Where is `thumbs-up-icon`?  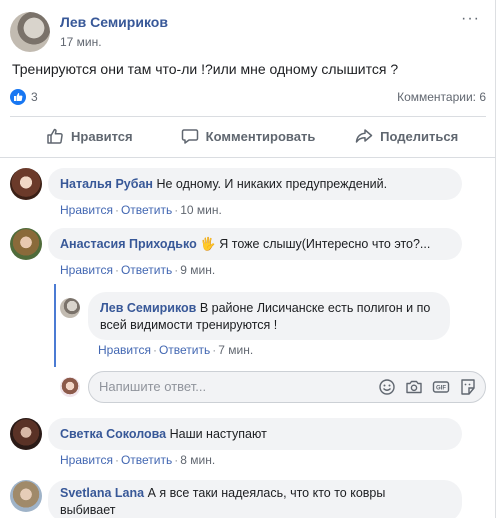 thumbs-up-icon is located at coordinates (55, 136).